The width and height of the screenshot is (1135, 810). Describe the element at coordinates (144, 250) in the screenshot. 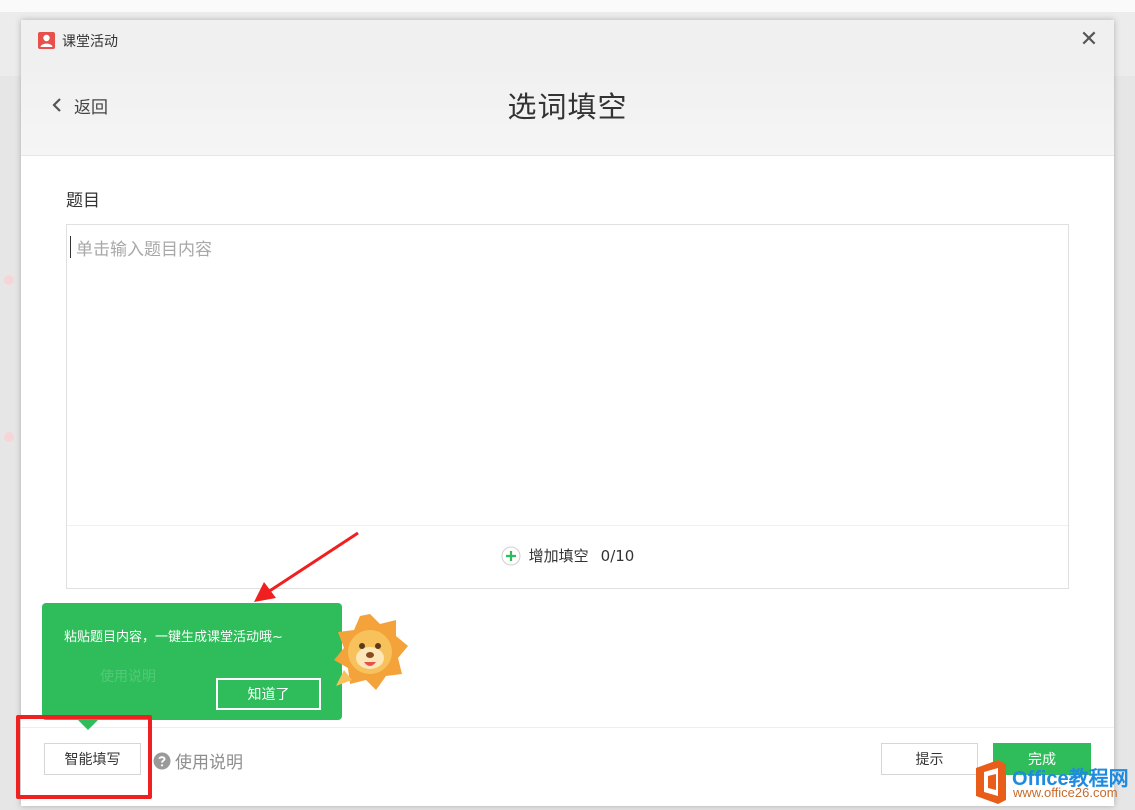

I see `question-placeholder: 单击输入题目内容` at that location.